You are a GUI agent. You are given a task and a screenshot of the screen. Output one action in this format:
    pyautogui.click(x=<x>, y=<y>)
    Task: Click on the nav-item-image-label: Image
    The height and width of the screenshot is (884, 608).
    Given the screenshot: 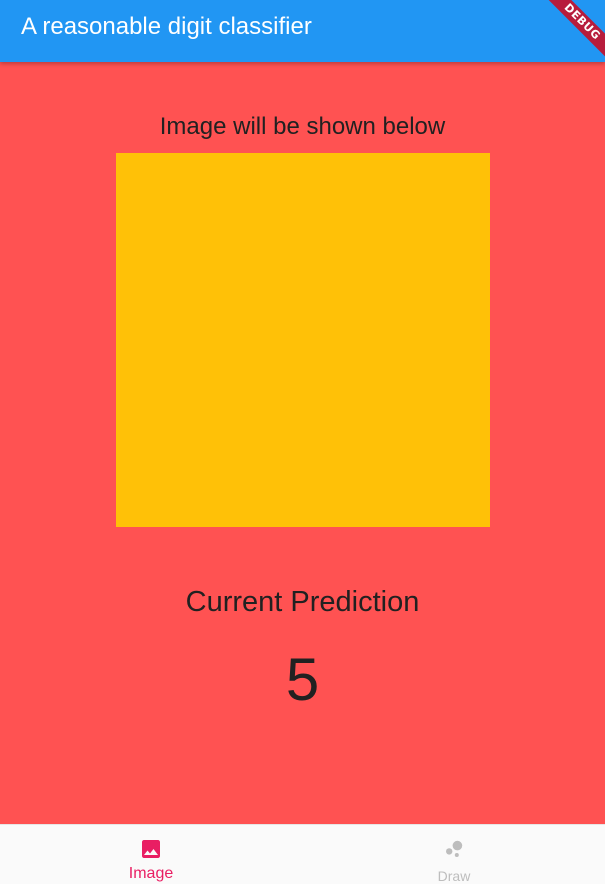 What is the action you would take?
    pyautogui.click(x=151, y=873)
    